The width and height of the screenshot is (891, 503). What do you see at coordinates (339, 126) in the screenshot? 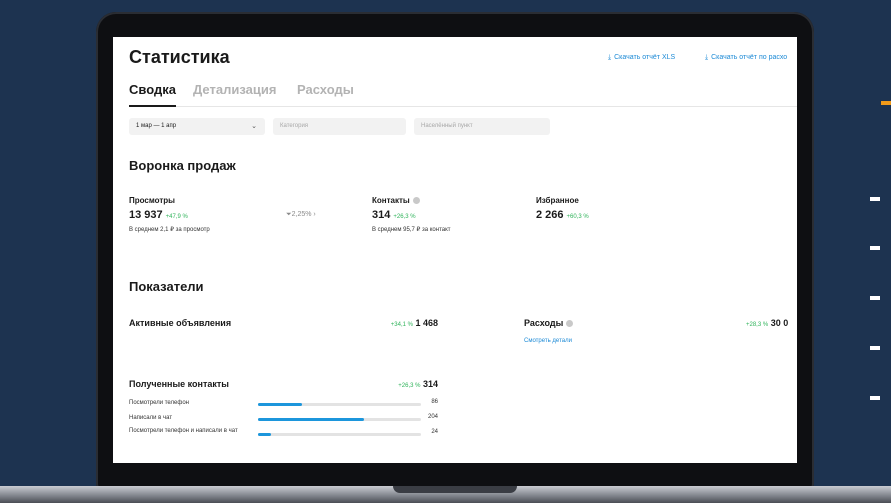
I see `category-input: Категория` at bounding box center [339, 126].